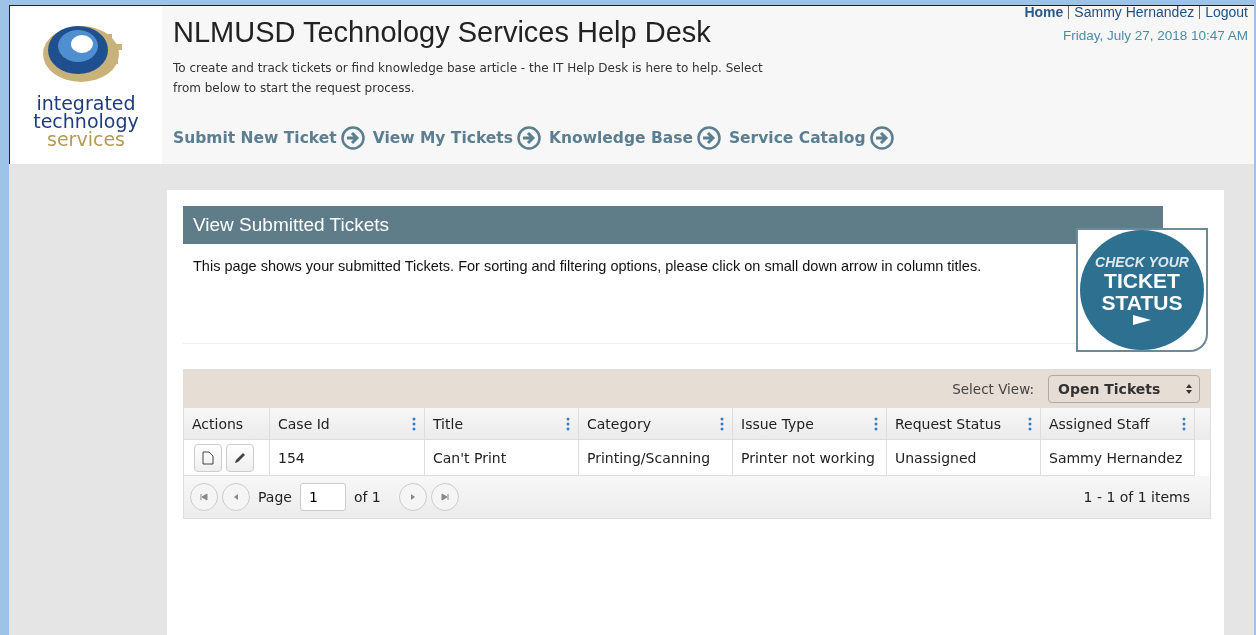  Describe the element at coordinates (673, 225) in the screenshot. I see `panel-header: View Submitted Tickets` at that location.